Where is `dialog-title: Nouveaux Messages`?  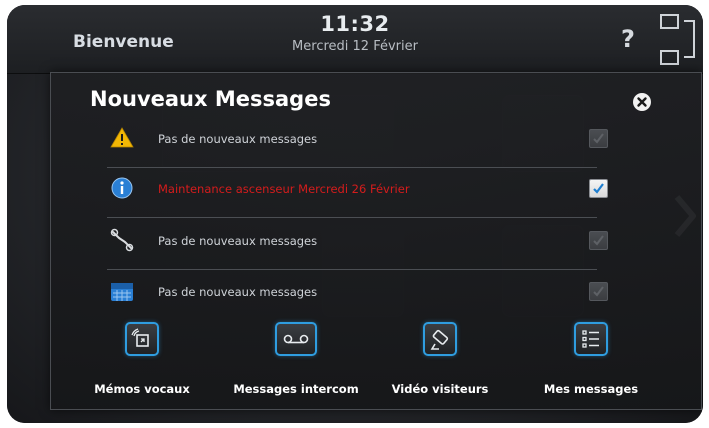 dialog-title: Nouveaux Messages is located at coordinates (210, 99).